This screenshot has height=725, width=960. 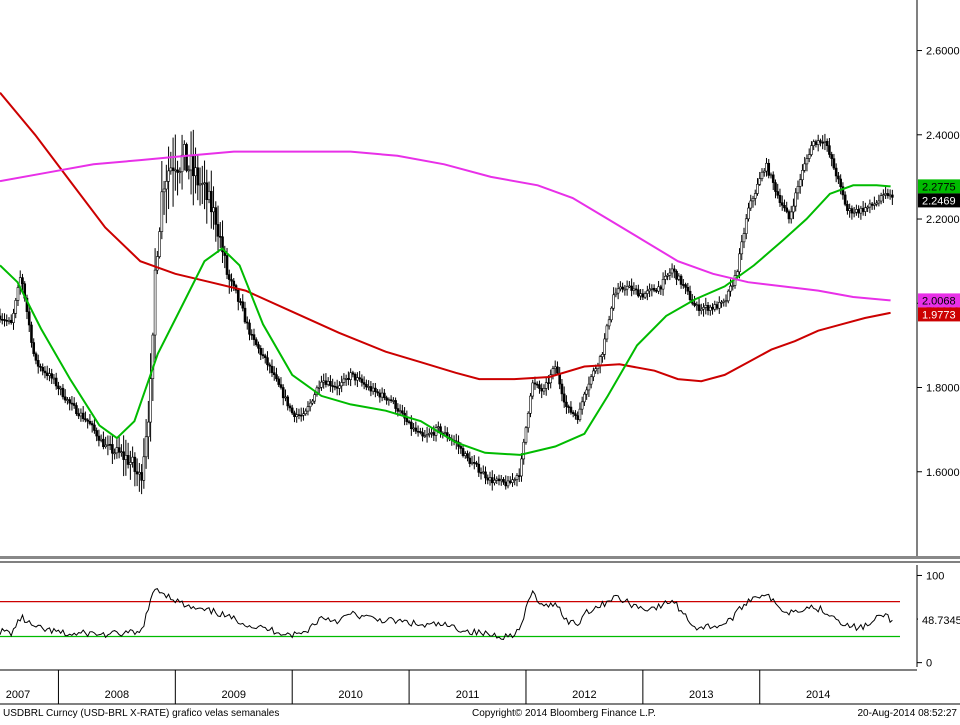 I want to click on price-y-tick-label: 2.2000, so click(x=943, y=220).